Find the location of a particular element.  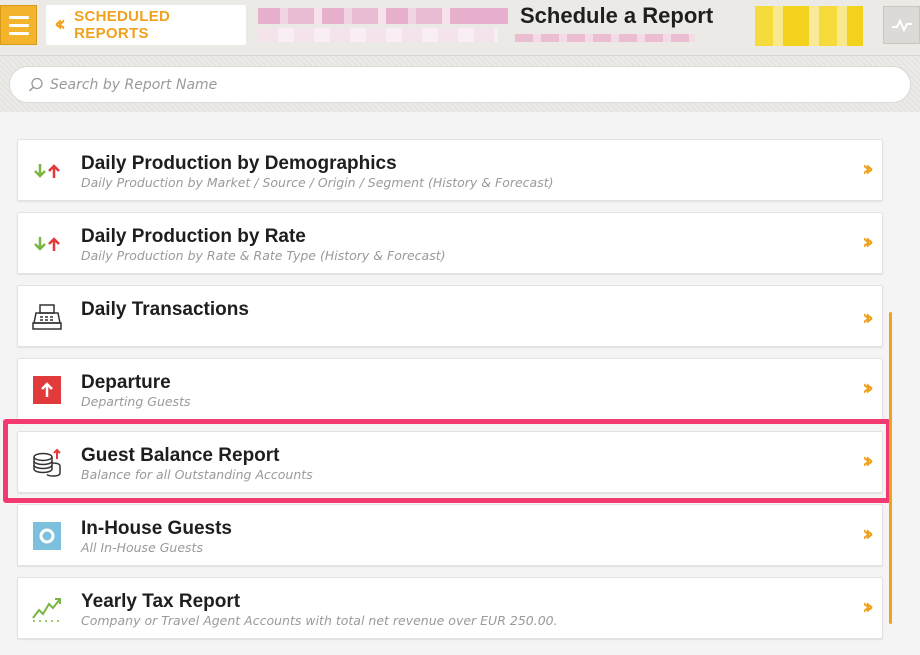

report-name: Daily Production by Demographics is located at coordinates (239, 163).